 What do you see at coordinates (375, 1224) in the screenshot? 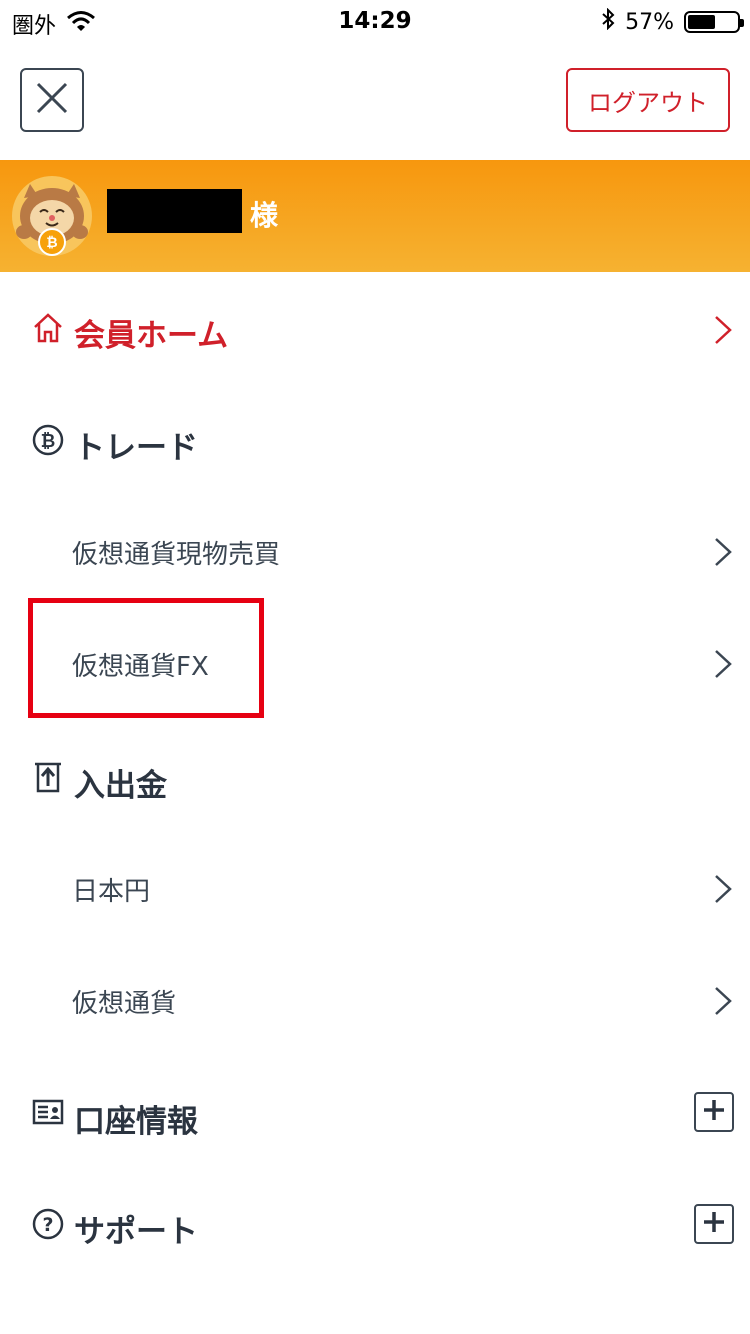
I see `menu-item-support: ? サポート` at bounding box center [375, 1224].